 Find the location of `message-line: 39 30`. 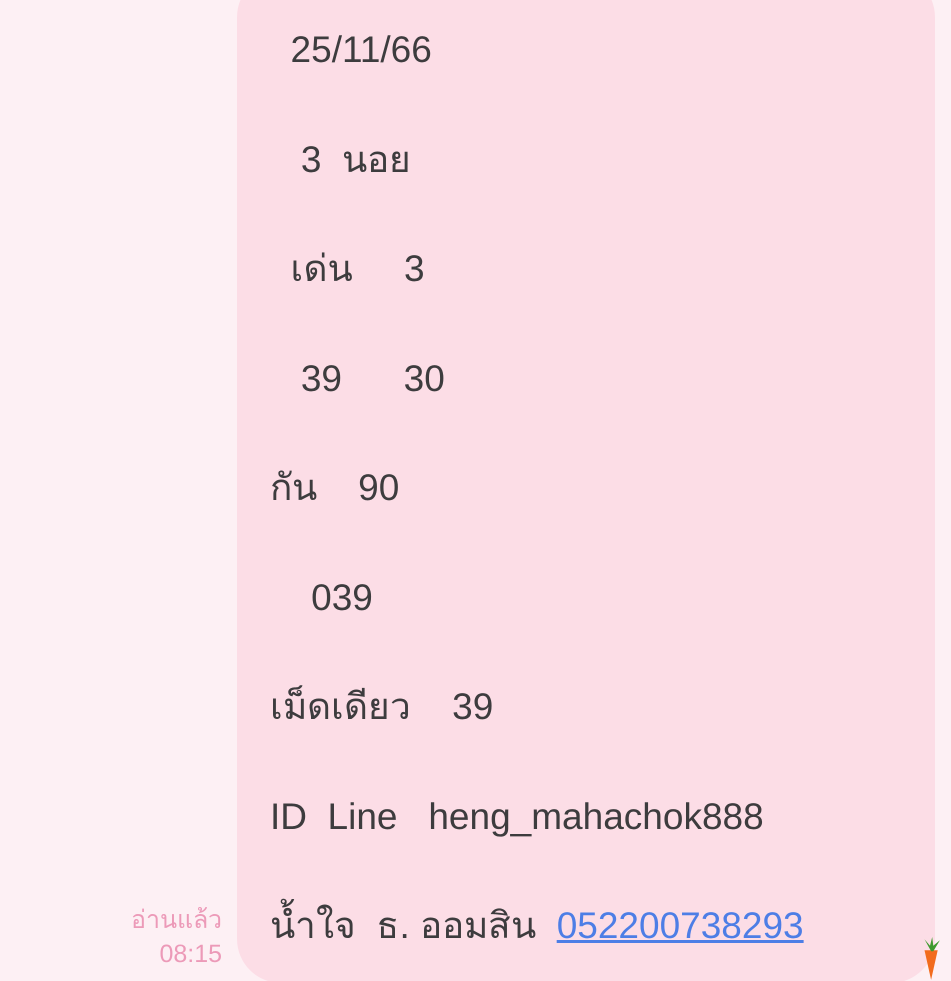

message-line: 39 30 is located at coordinates (372, 378).